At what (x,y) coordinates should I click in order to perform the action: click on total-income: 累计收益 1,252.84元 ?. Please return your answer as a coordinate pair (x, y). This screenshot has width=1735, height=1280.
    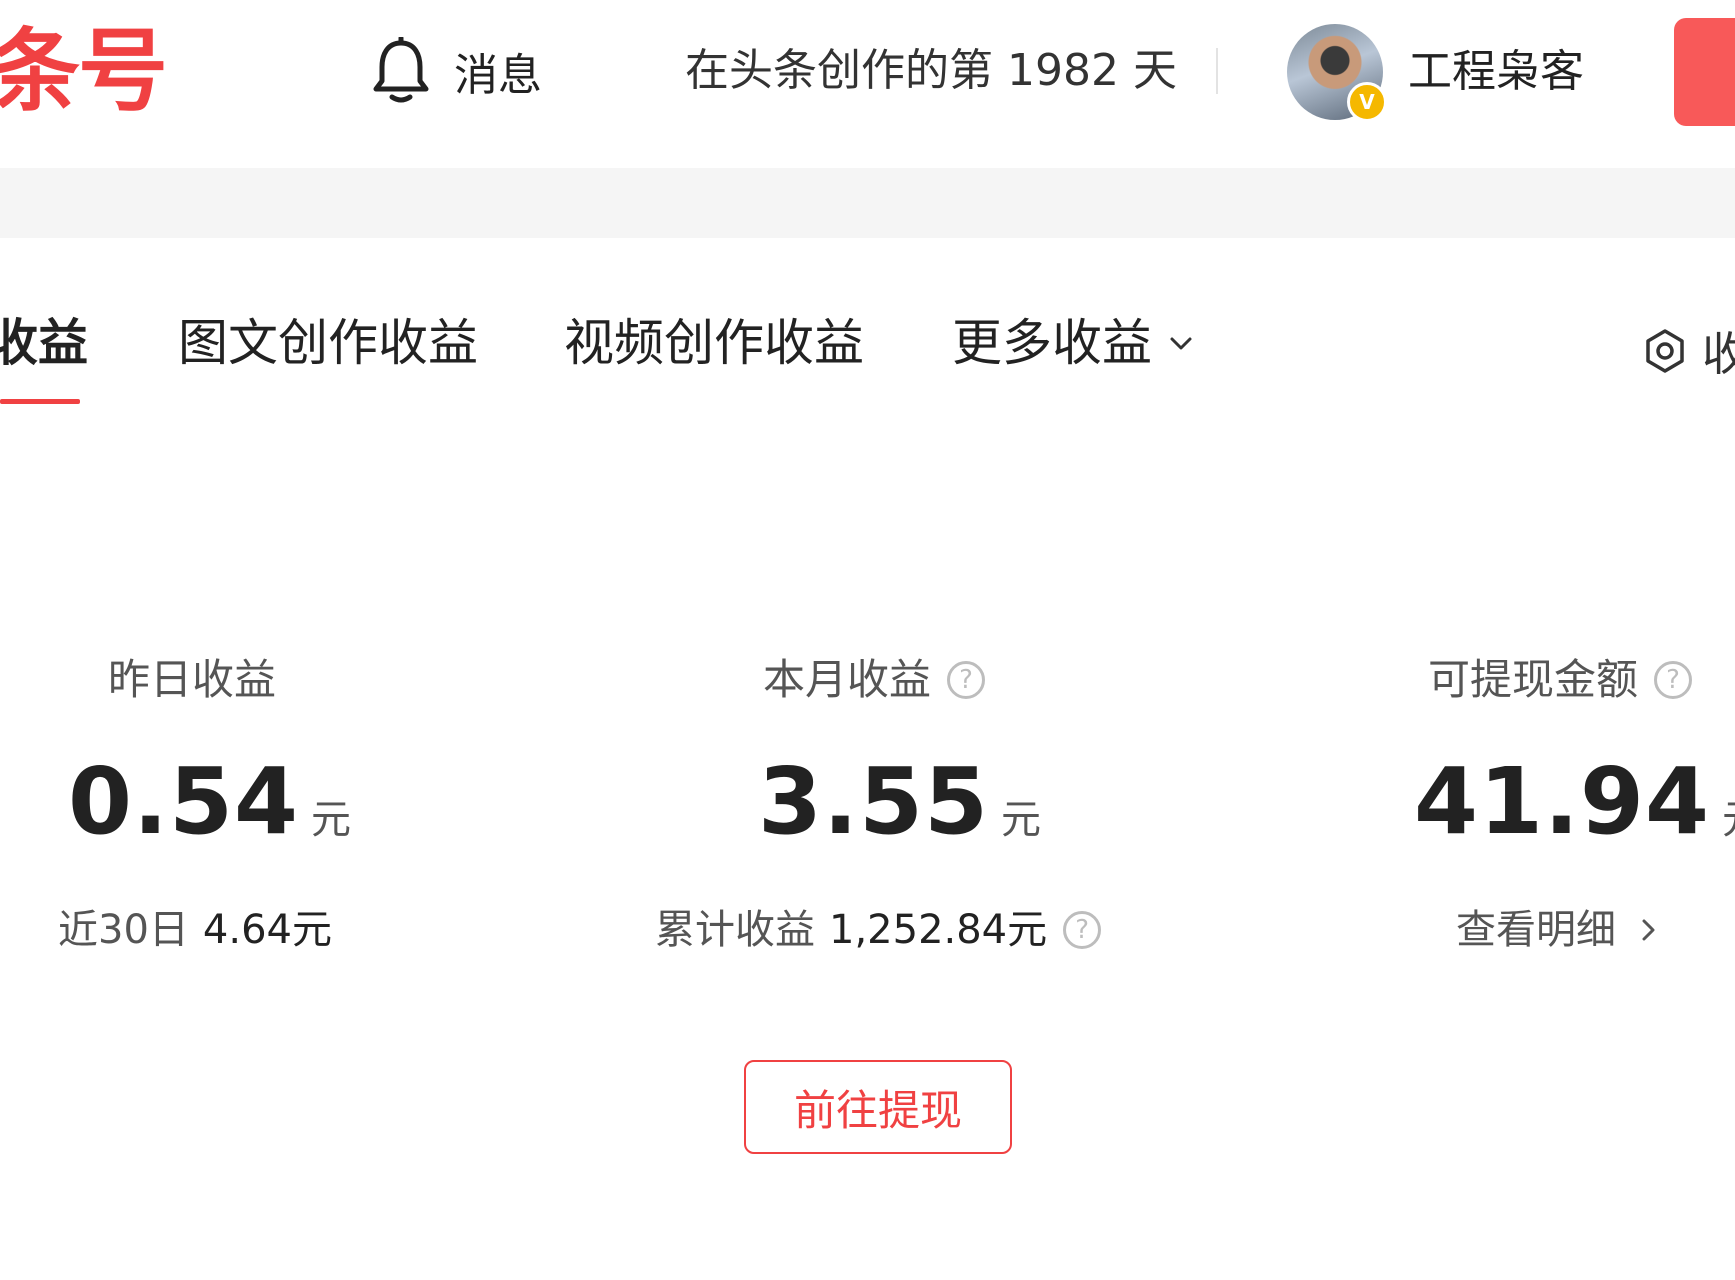
    Looking at the image, I should click on (878, 930).